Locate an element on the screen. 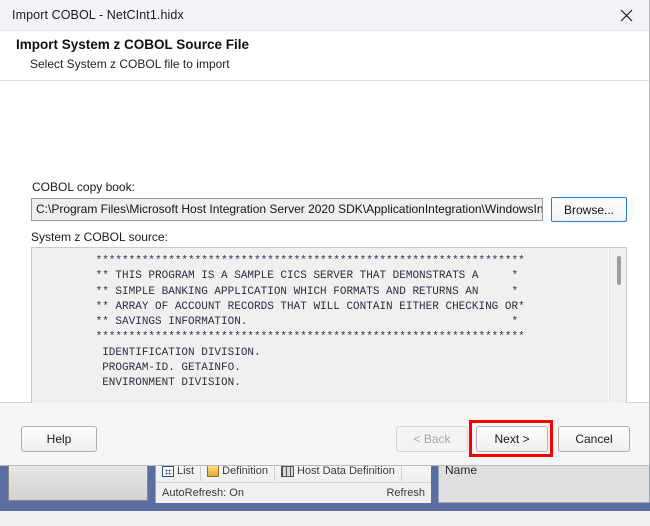 This screenshot has width=650, height=526. page-subtitle: Select System z COBOL file to import is located at coordinates (130, 64).